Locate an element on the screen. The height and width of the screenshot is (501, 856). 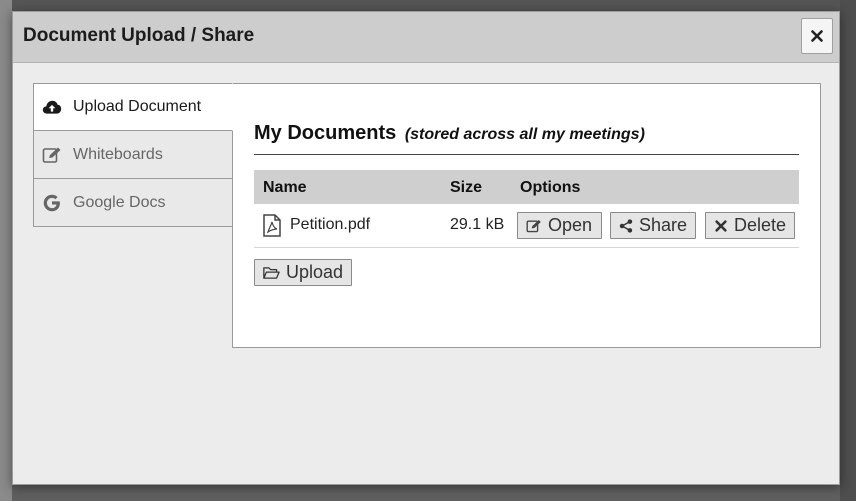
dialog-header: Document Upload / Share is located at coordinates (426, 37).